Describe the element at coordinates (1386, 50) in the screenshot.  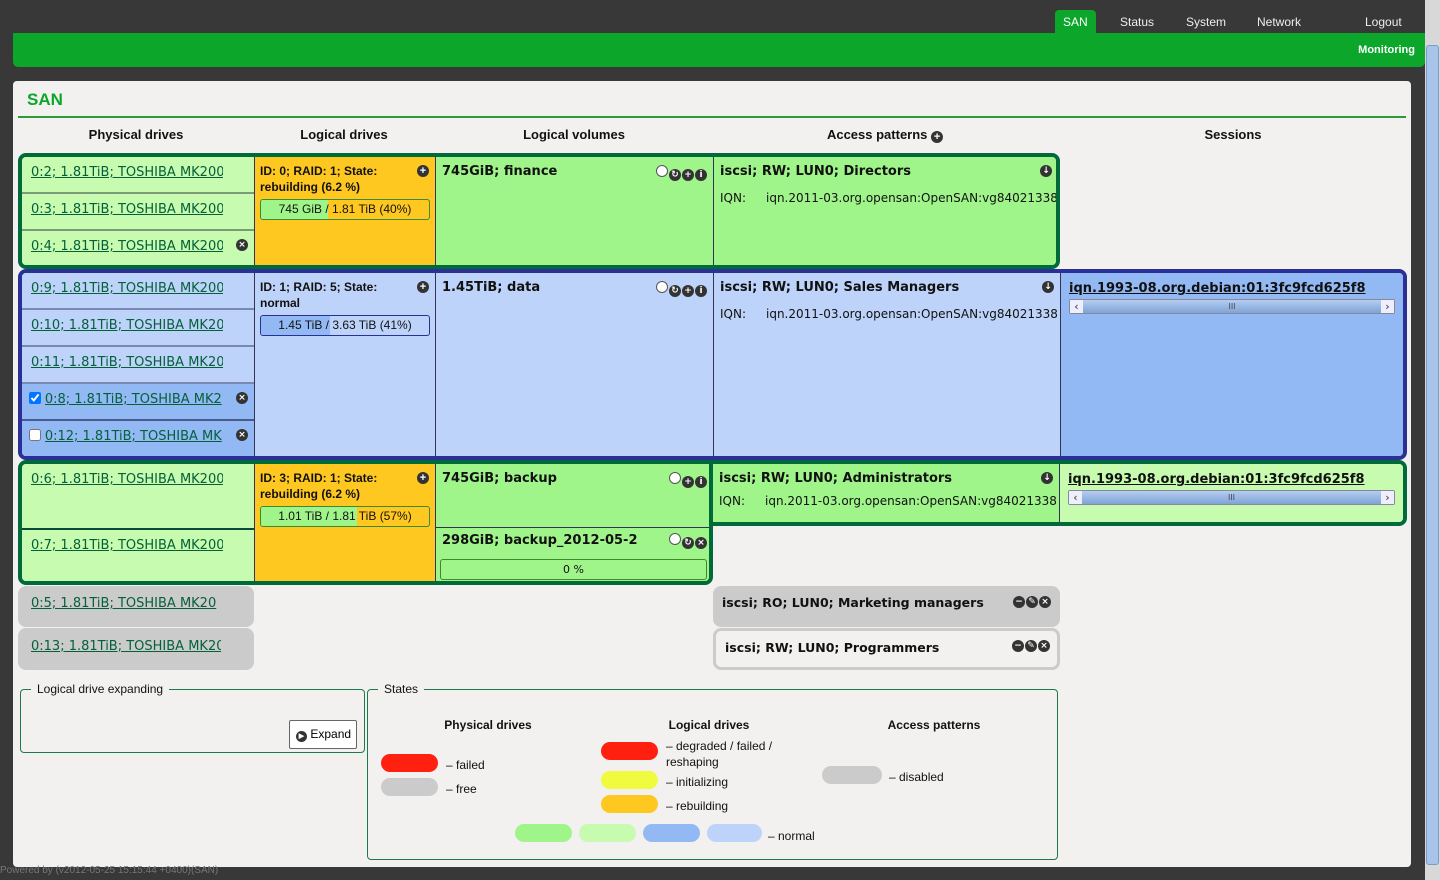
I see `subnav-monitoring: Monitoring` at that location.